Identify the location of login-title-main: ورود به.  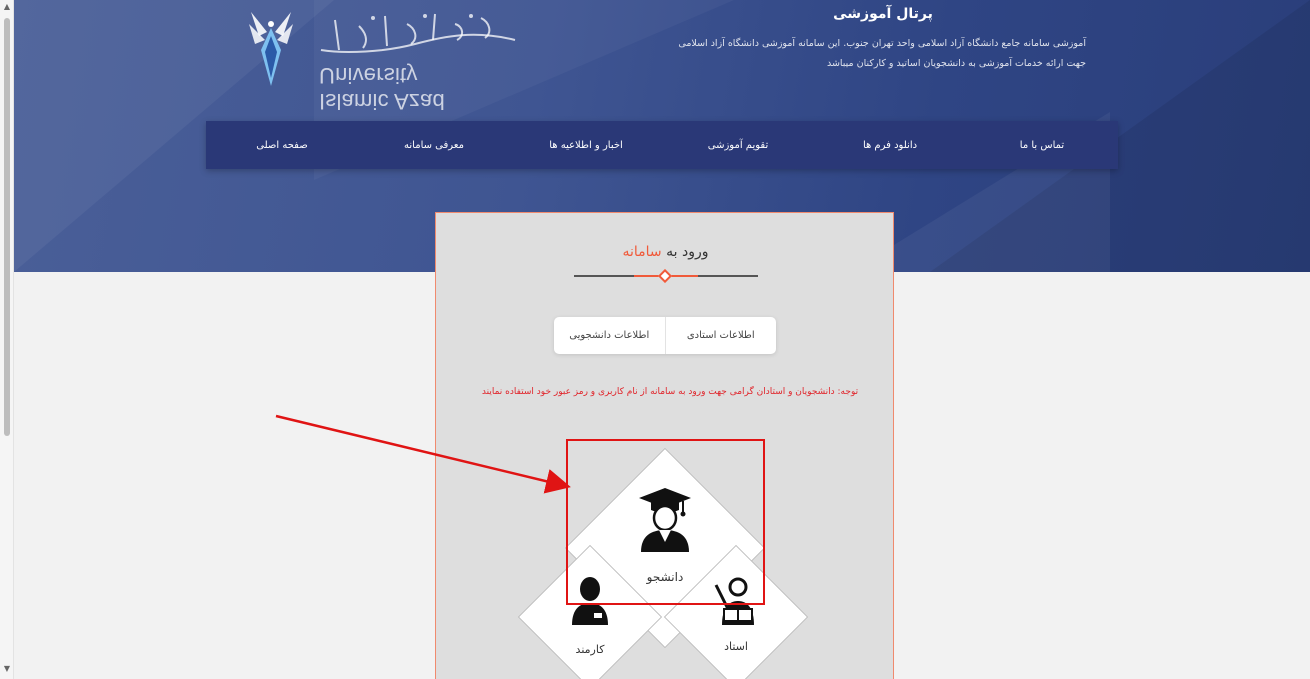
(687, 252).